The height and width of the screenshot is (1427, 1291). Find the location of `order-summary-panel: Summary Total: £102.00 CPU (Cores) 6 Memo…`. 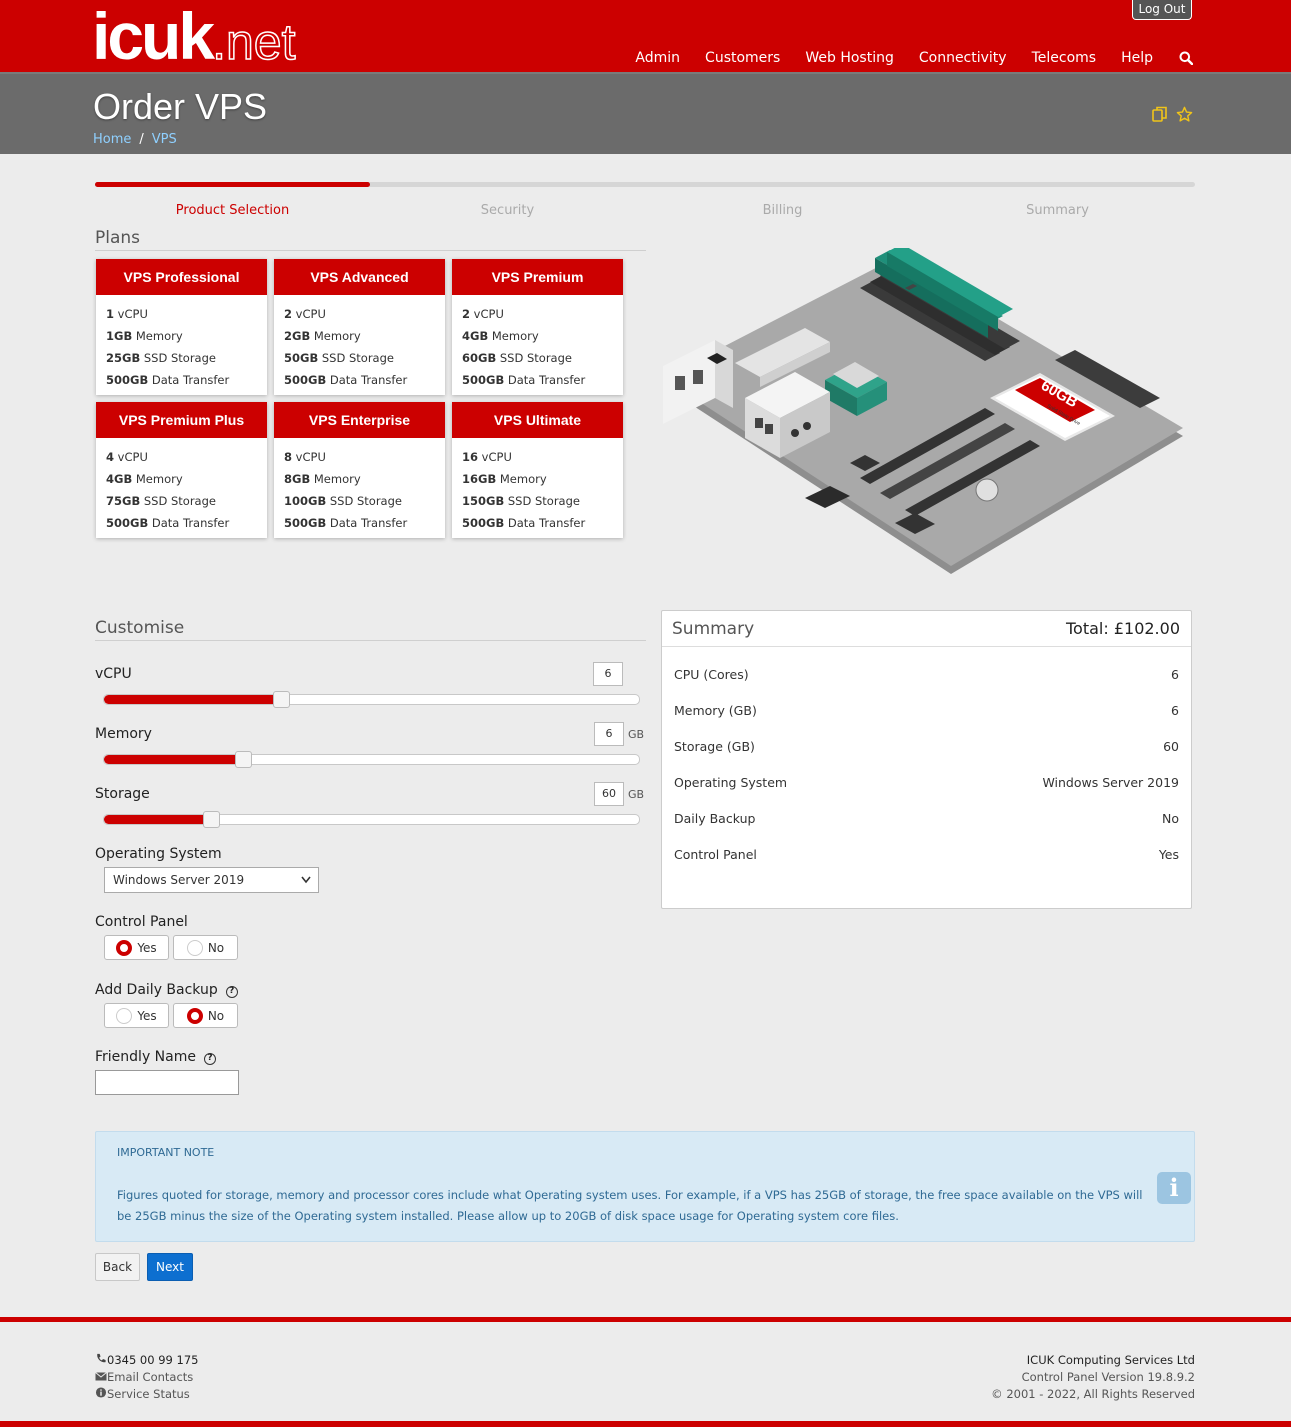

order-summary-panel: Summary Total: £102.00 CPU (Cores) 6 Memo… is located at coordinates (926, 759).